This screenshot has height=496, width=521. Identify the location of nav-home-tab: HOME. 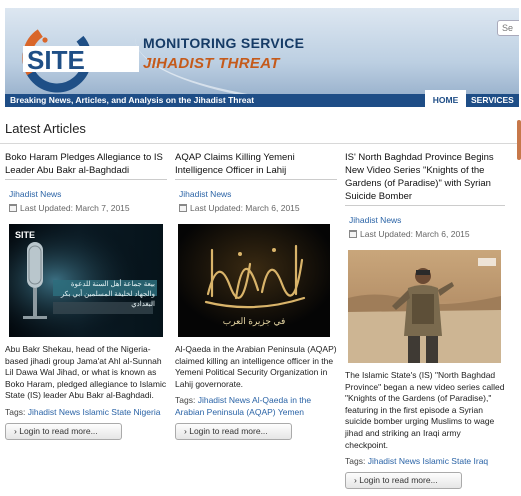
(445, 98).